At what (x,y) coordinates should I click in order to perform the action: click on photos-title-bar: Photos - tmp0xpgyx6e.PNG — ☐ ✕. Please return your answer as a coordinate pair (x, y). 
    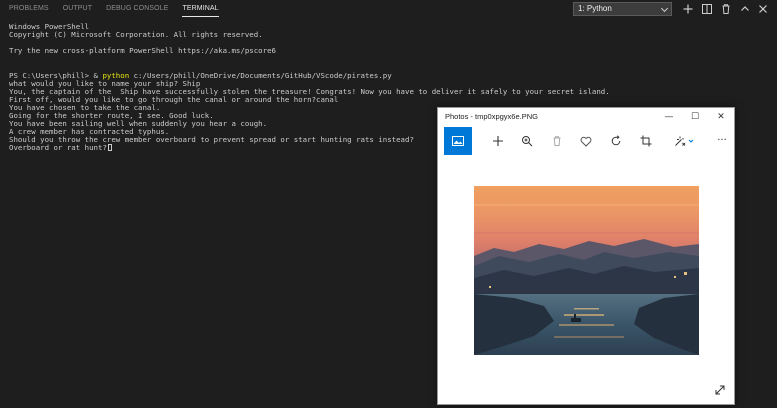
    Looking at the image, I should click on (586, 117).